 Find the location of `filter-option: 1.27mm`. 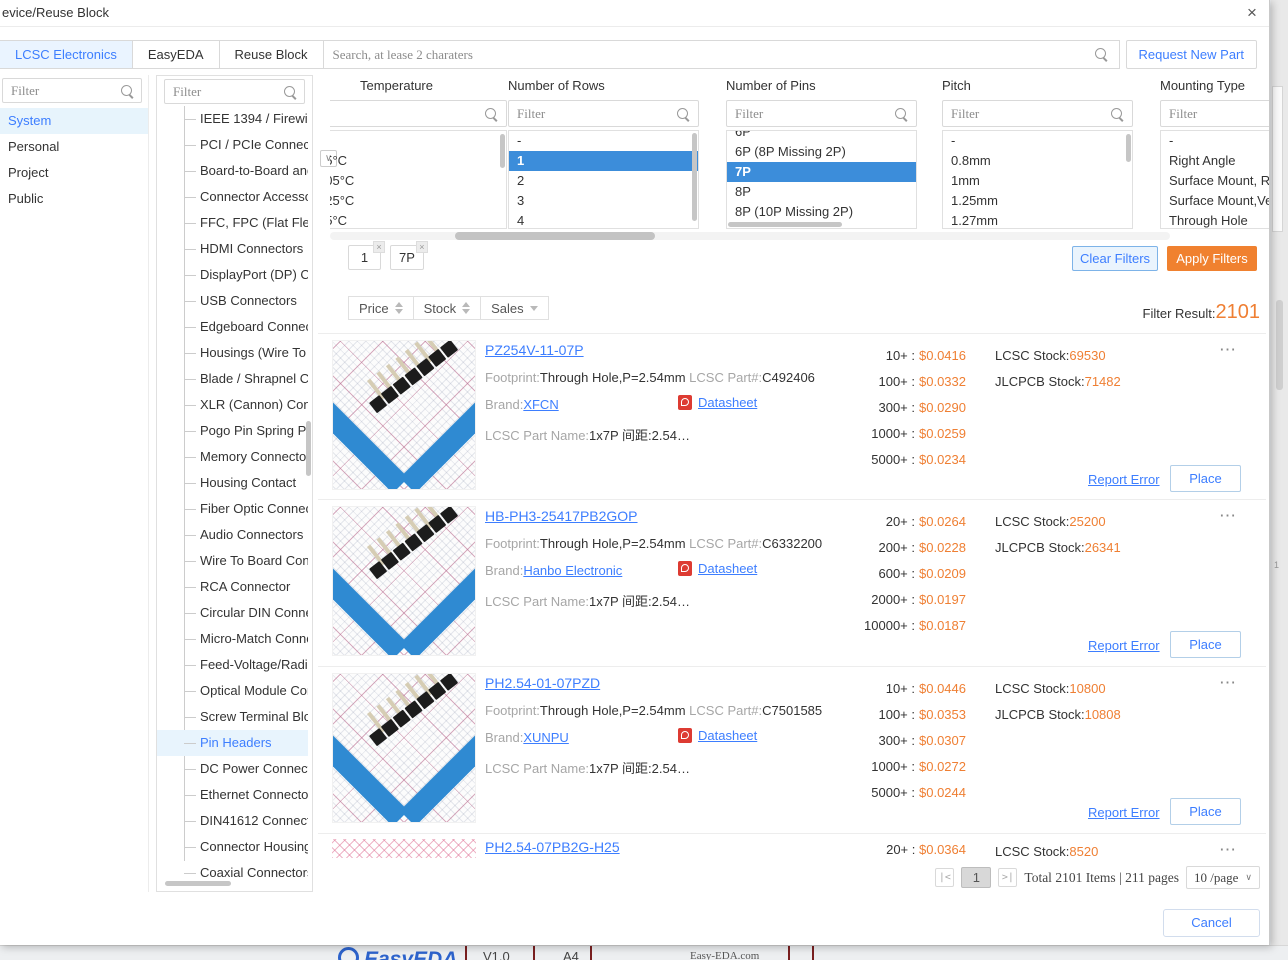

filter-option: 1.27mm is located at coordinates (1037, 219).